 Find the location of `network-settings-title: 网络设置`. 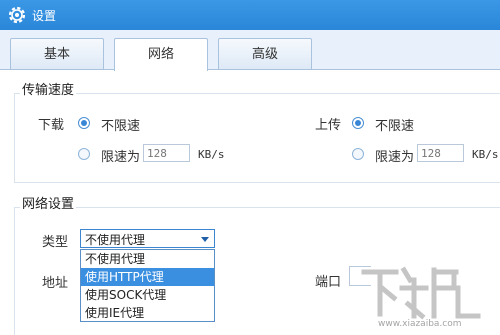

network-settings-title: 网络设置 is located at coordinates (48, 202).